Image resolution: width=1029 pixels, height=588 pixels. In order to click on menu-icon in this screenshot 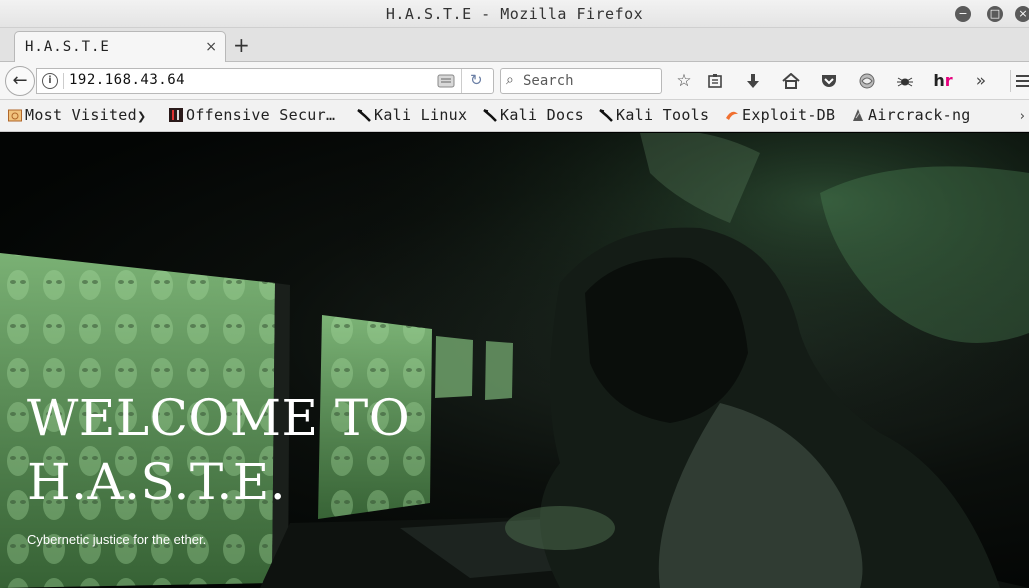, I will do `click(1019, 81)`.